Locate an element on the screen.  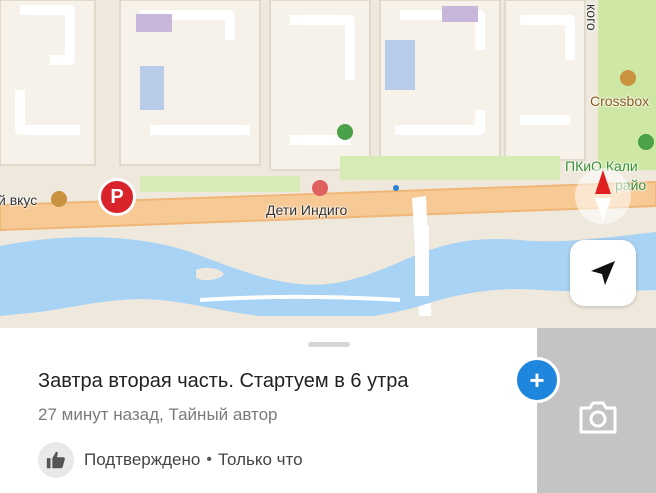
confirm-time: Только что is located at coordinates (260, 459).